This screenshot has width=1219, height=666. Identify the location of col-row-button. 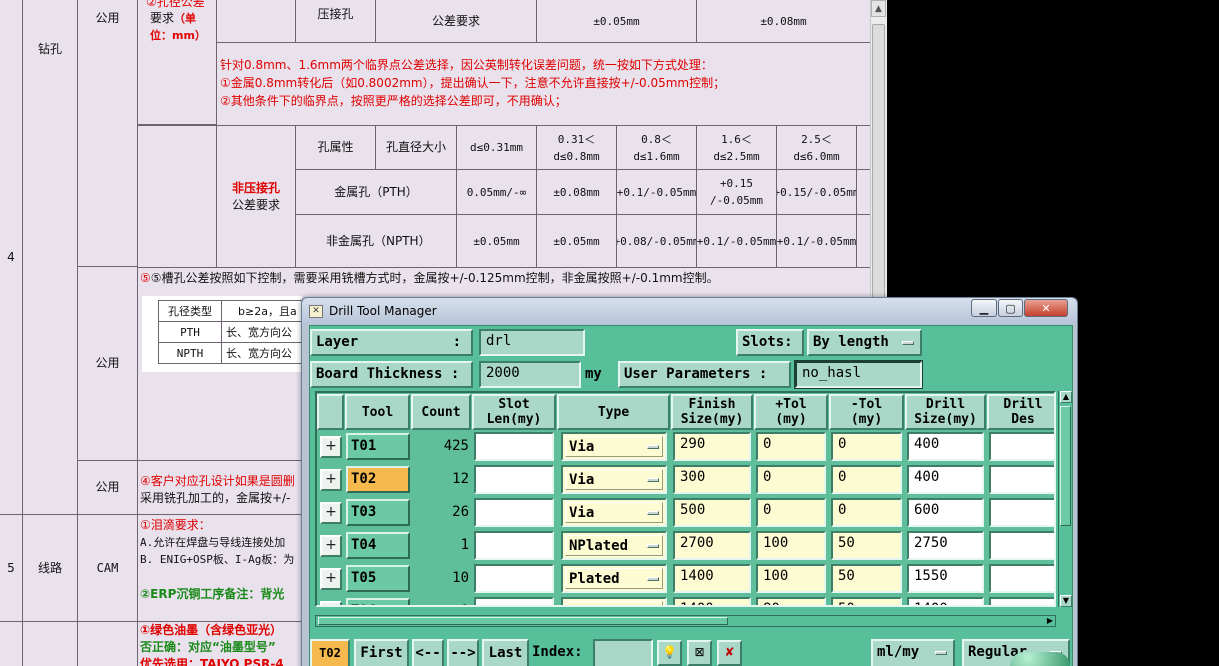
(330, 412).